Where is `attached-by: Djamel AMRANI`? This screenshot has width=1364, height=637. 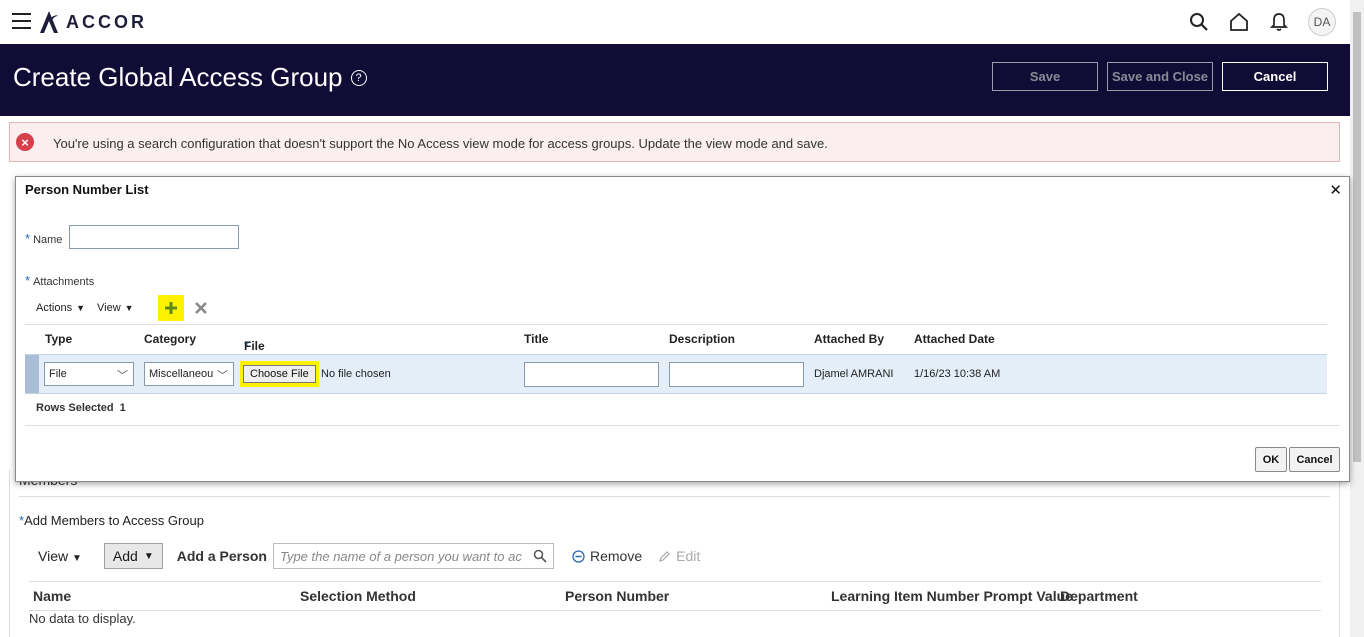 attached-by: Djamel AMRANI is located at coordinates (854, 374).